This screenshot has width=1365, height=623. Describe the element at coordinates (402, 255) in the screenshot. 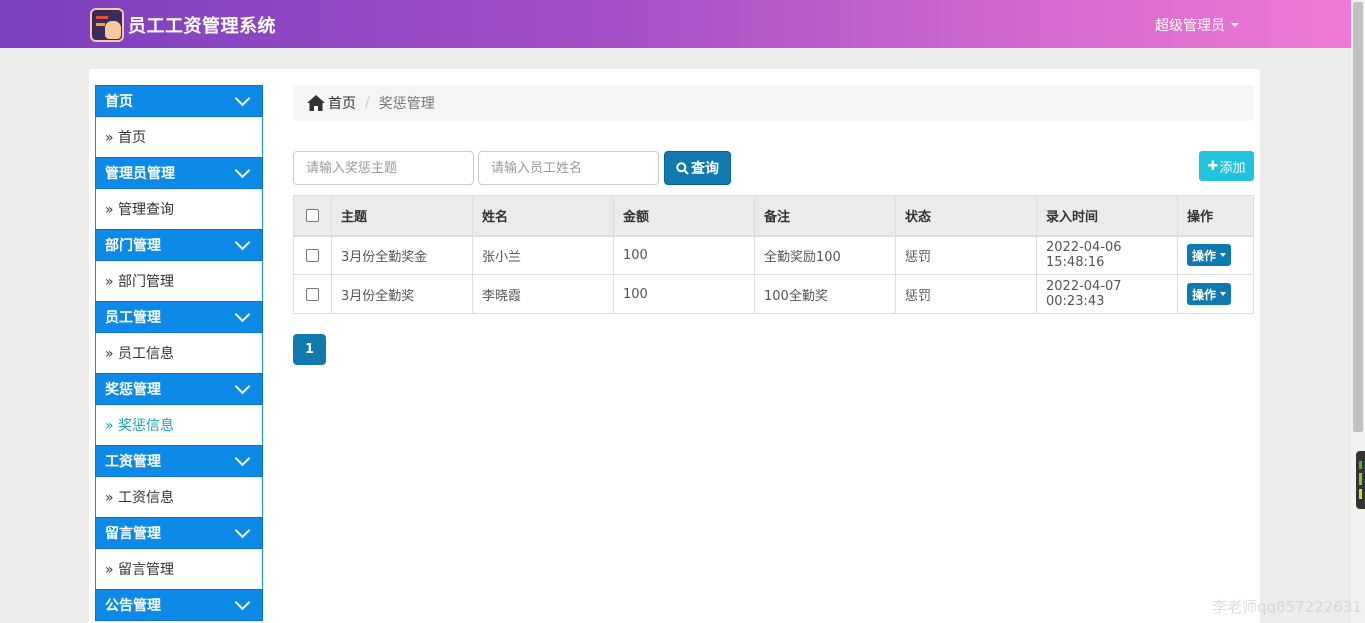

I see `cell-subject: 3月份全勤奖金` at that location.